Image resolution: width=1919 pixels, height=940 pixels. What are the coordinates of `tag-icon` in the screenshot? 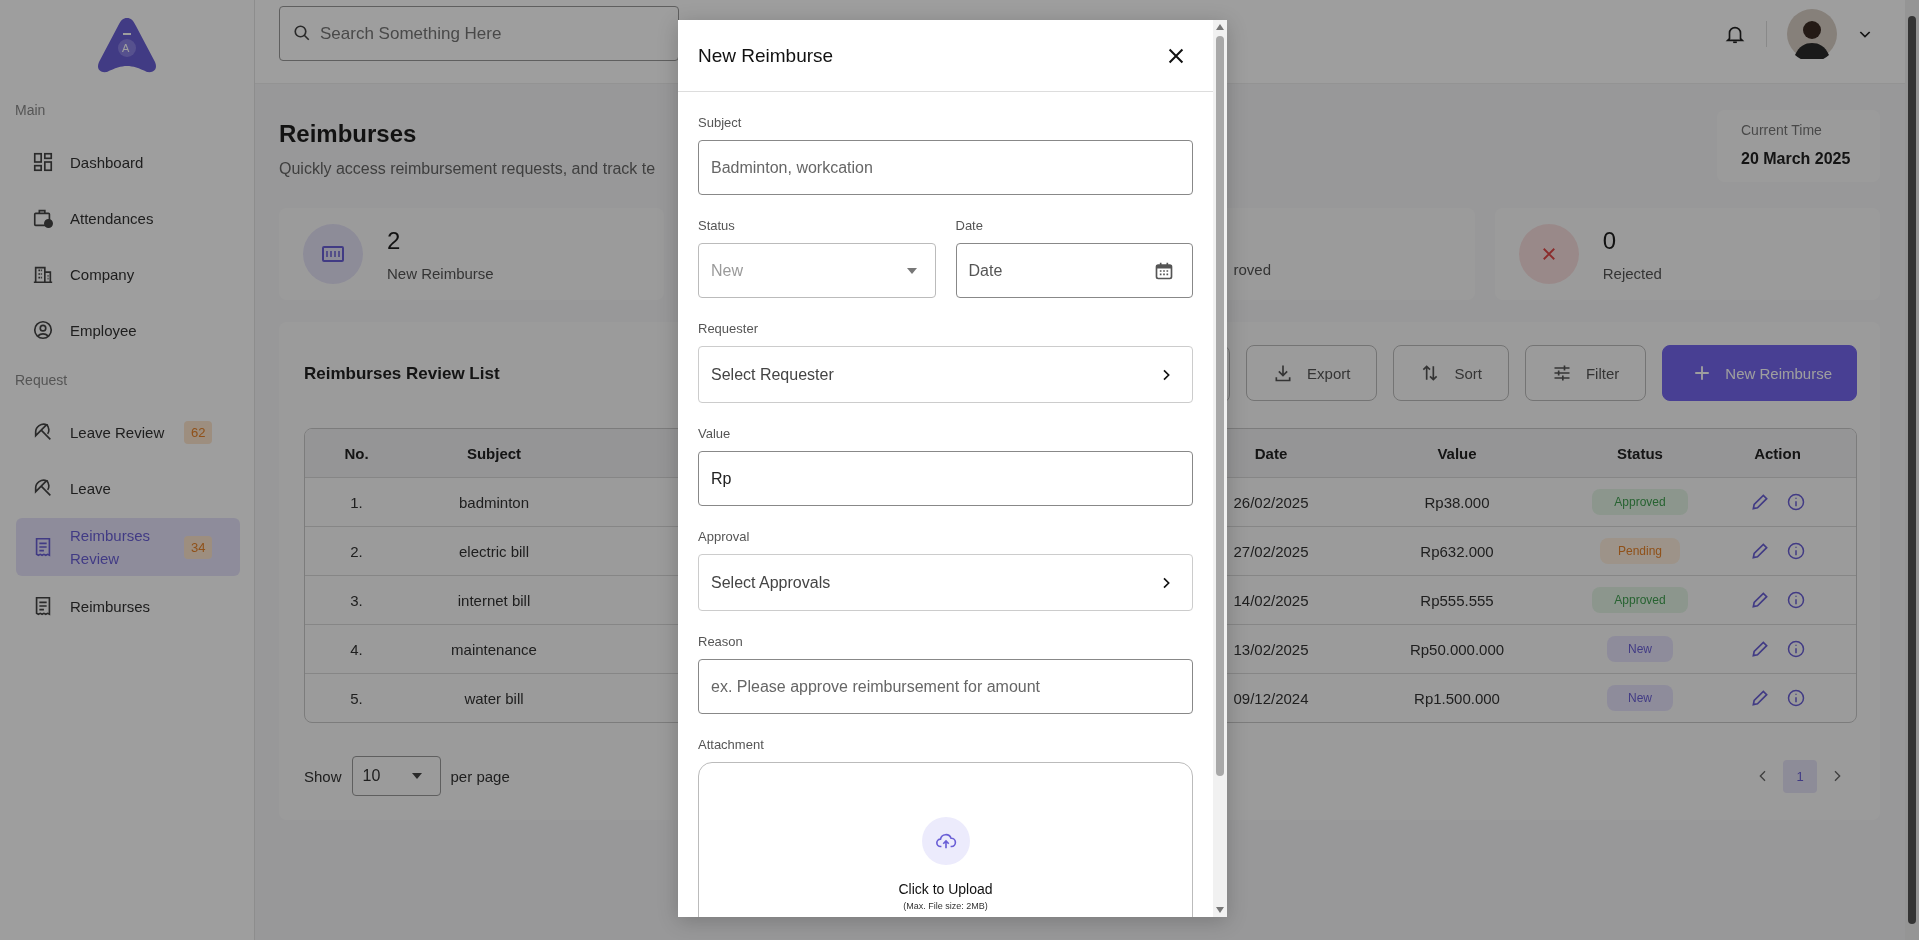 It's located at (333, 254).